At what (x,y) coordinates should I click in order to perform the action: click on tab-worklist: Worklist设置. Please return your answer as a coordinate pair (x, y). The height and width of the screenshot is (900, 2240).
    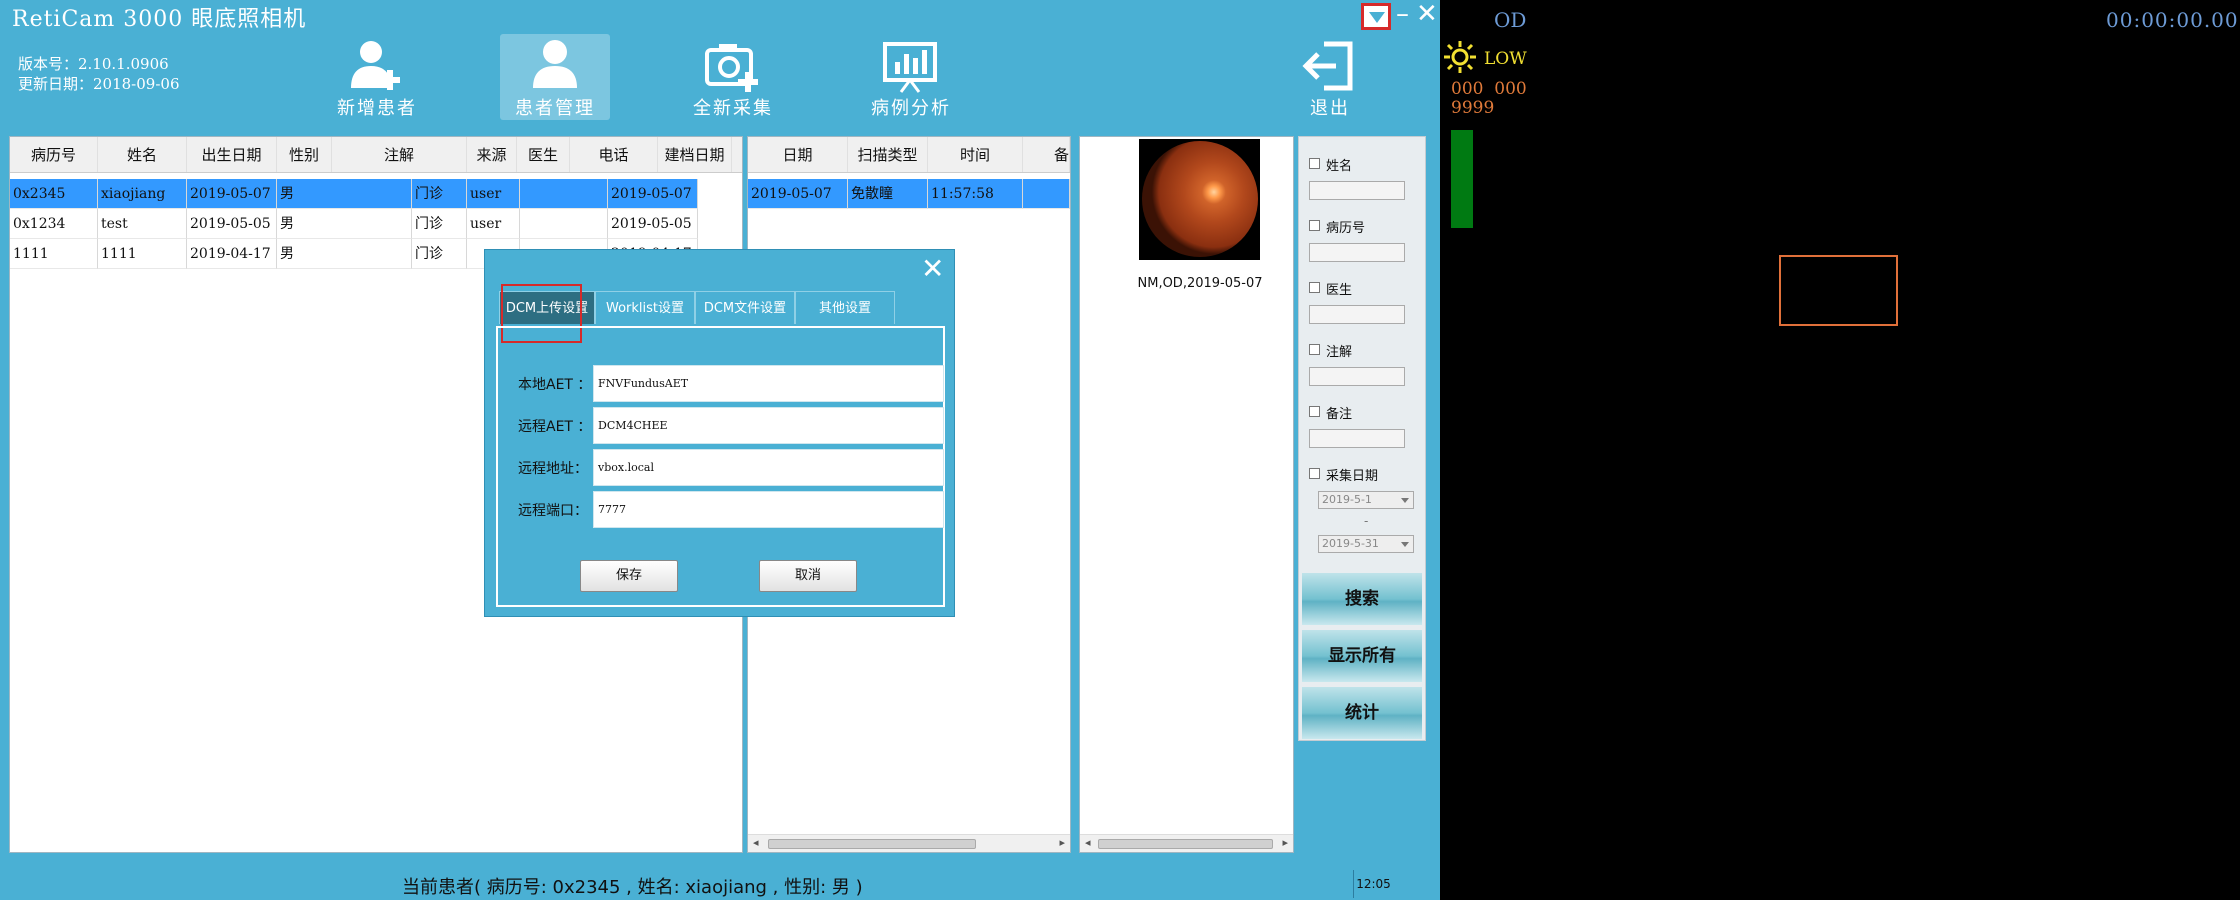
    Looking at the image, I should click on (645, 307).